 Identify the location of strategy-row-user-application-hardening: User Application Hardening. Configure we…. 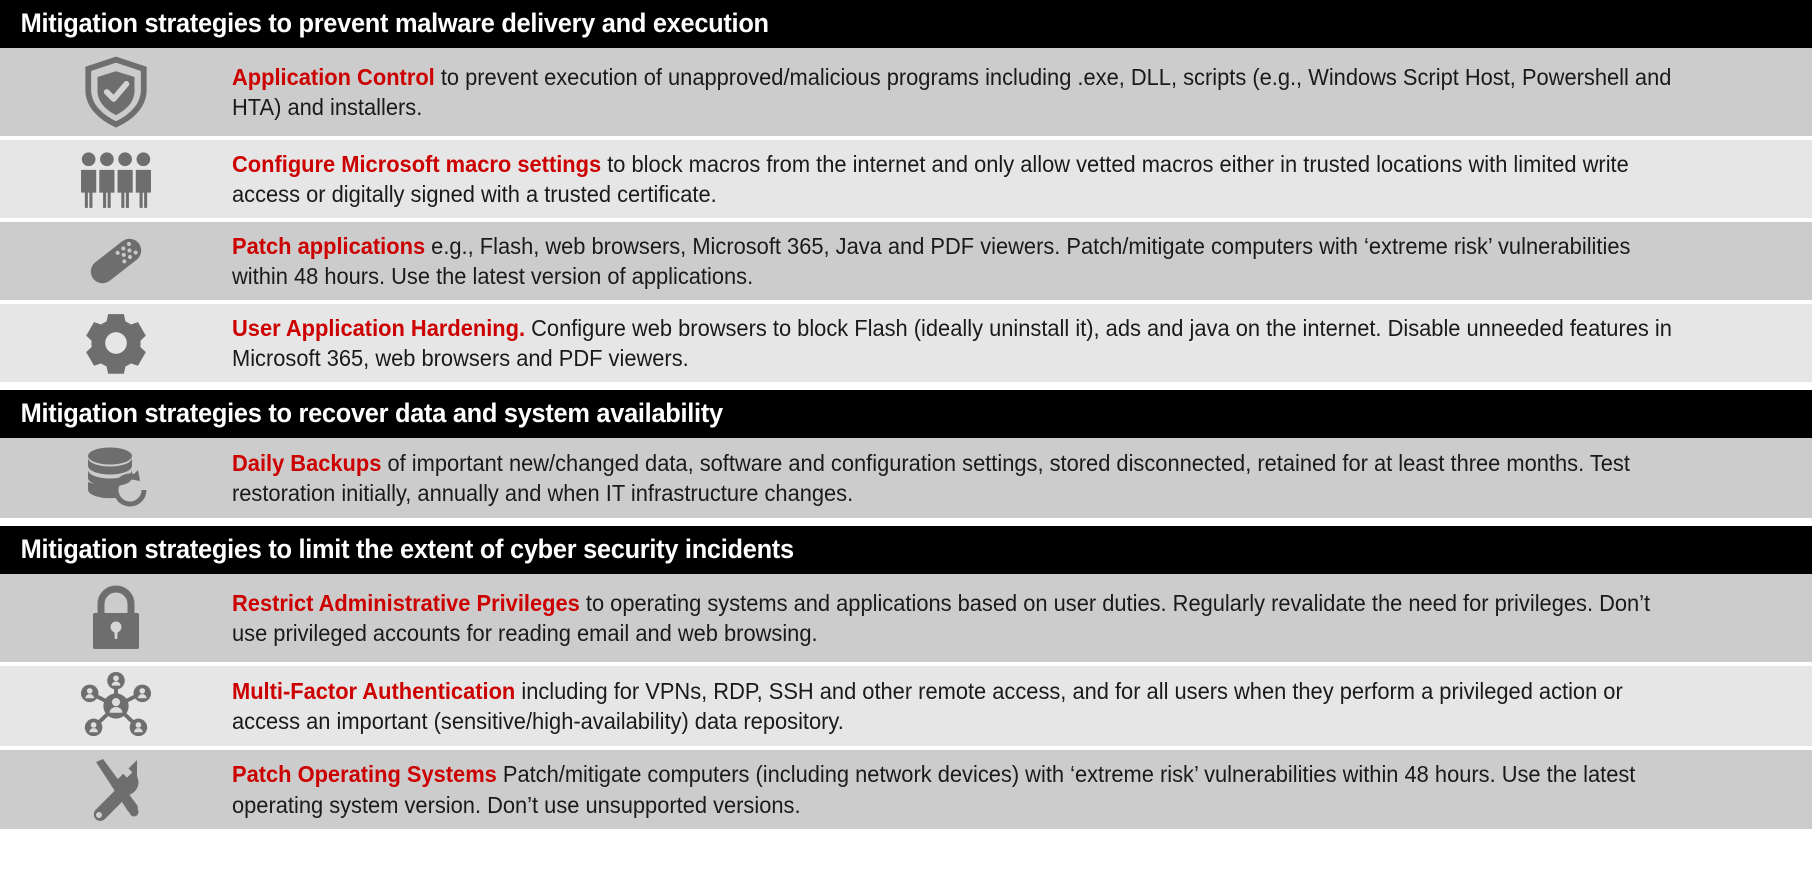
(906, 343).